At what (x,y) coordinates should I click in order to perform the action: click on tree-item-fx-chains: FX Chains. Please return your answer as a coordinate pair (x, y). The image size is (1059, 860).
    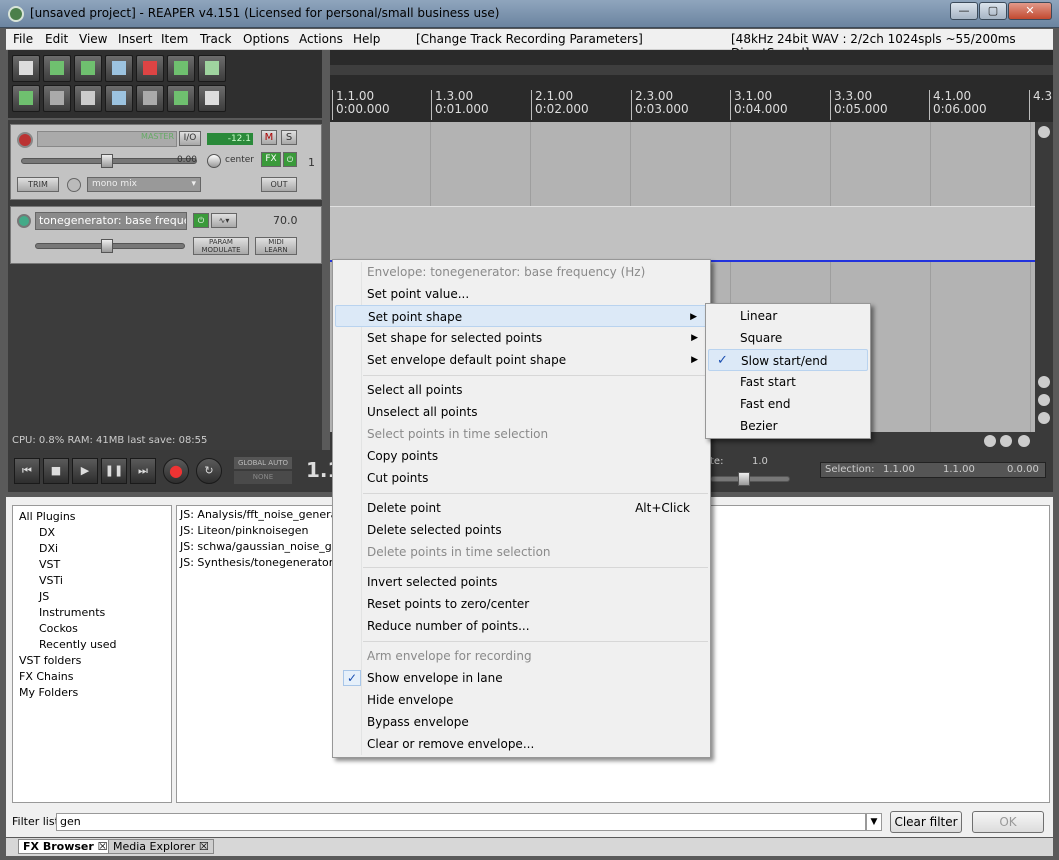
    Looking at the image, I should click on (46, 676).